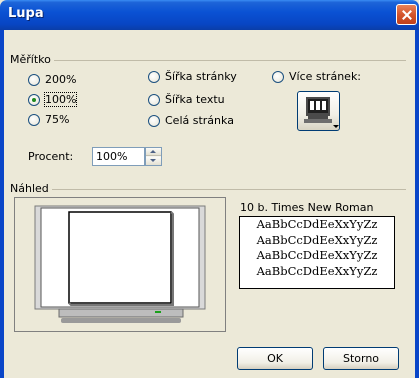 This screenshot has width=419, height=378. I want to click on window-frame-left, so click(2, 204).